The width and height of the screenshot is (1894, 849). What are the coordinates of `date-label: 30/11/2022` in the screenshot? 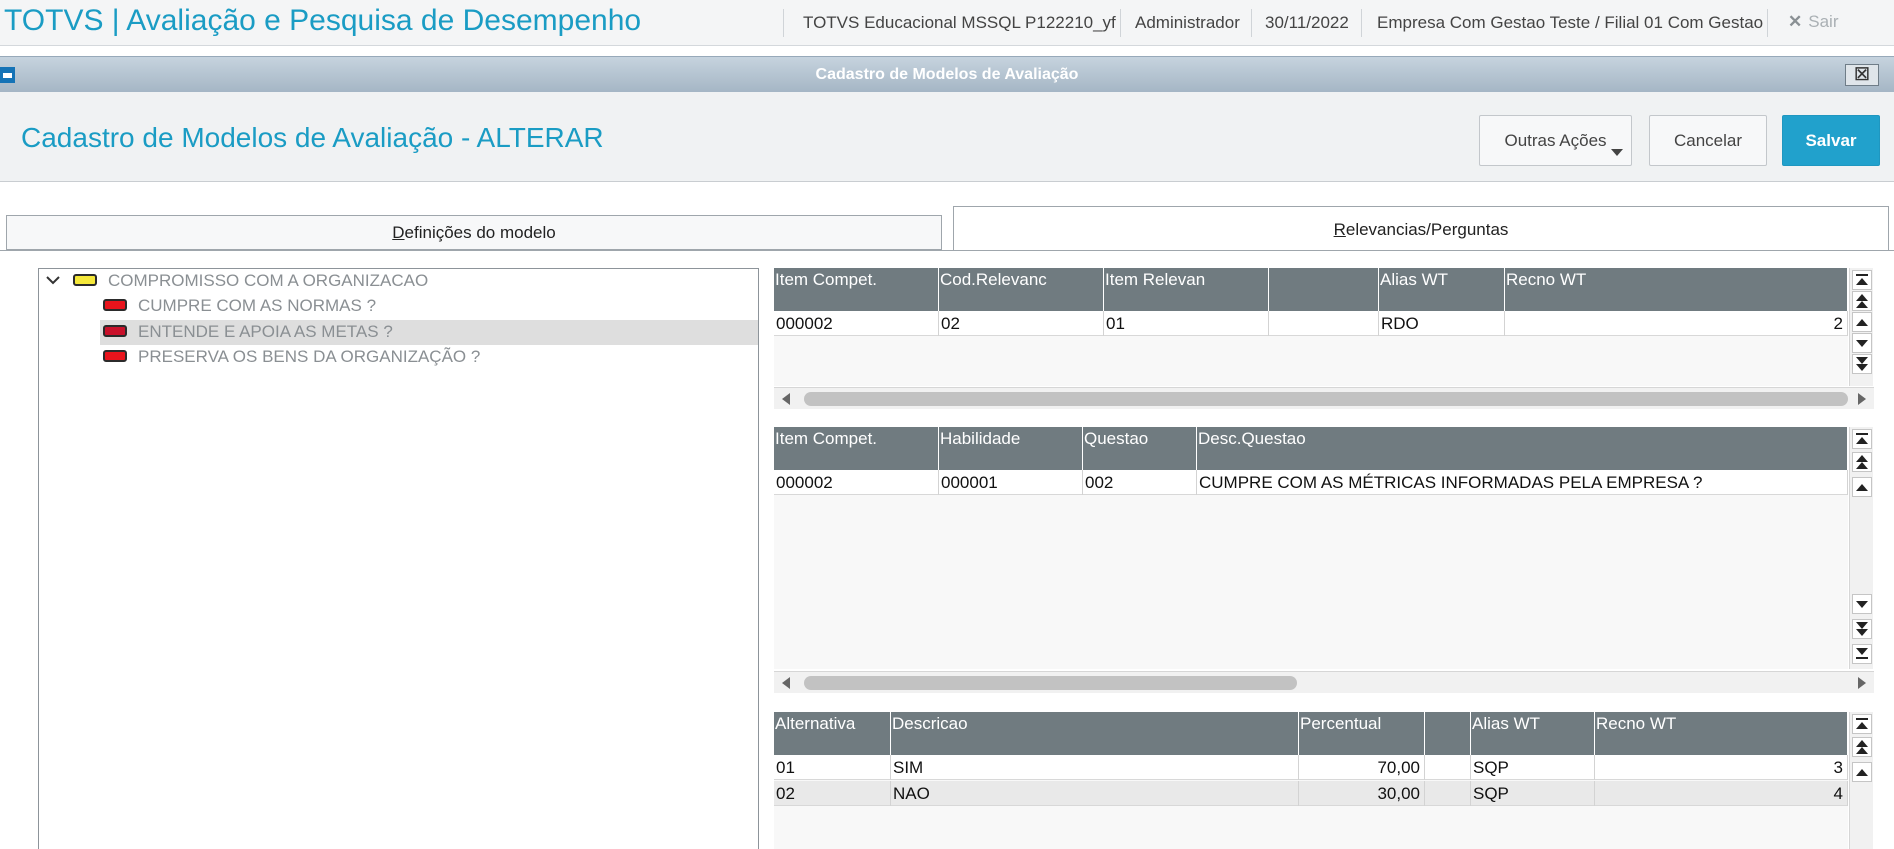 It's located at (1307, 23).